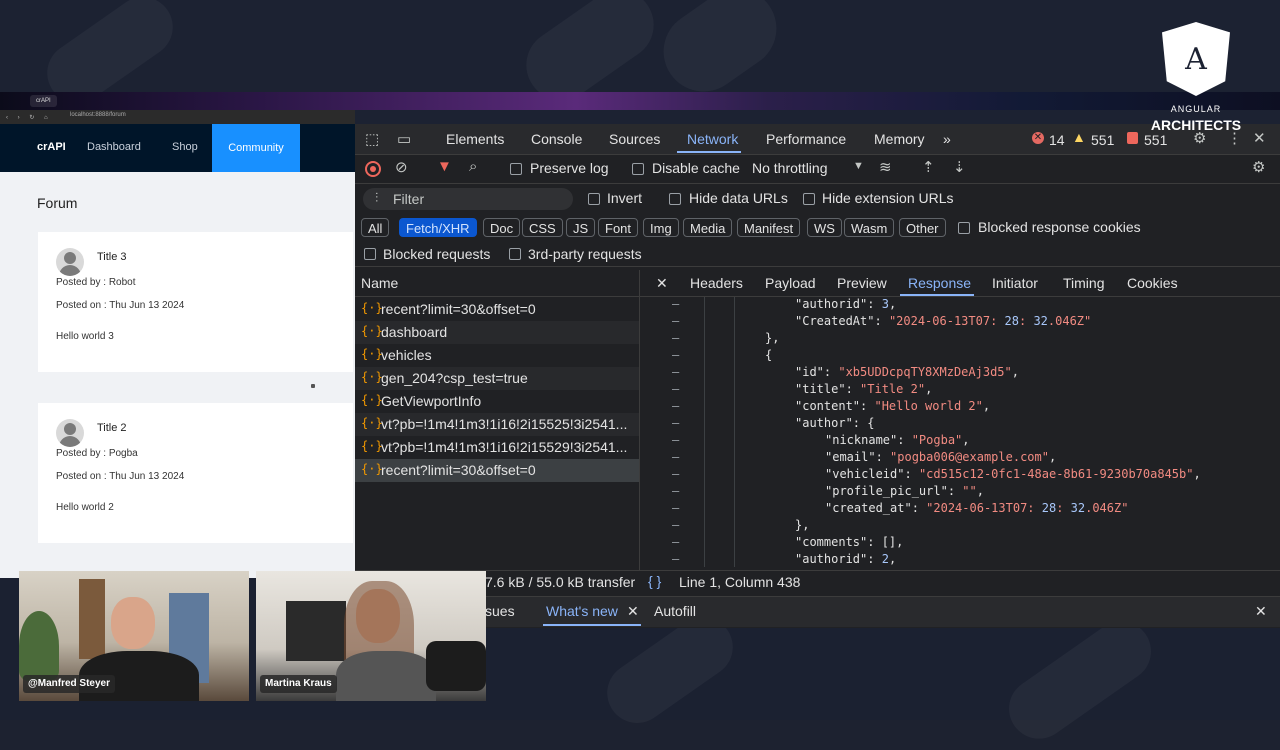 This screenshot has height=750, width=1280. What do you see at coordinates (947, 139) in the screenshot?
I see `more-tabs-icon: »` at bounding box center [947, 139].